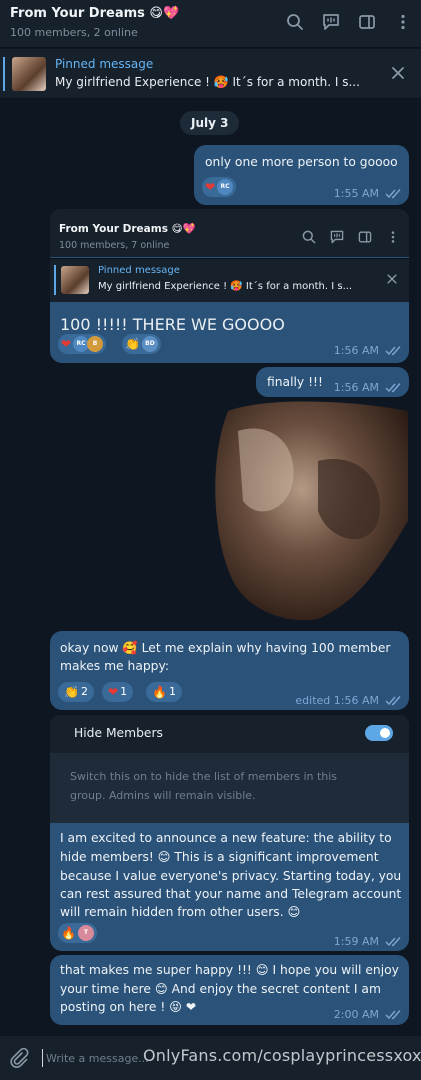 Image resolution: width=421 pixels, height=1080 pixels. What do you see at coordinates (172, 324) in the screenshot?
I see `message-text: 100 !!!!! THERE WE GOOOO` at bounding box center [172, 324].